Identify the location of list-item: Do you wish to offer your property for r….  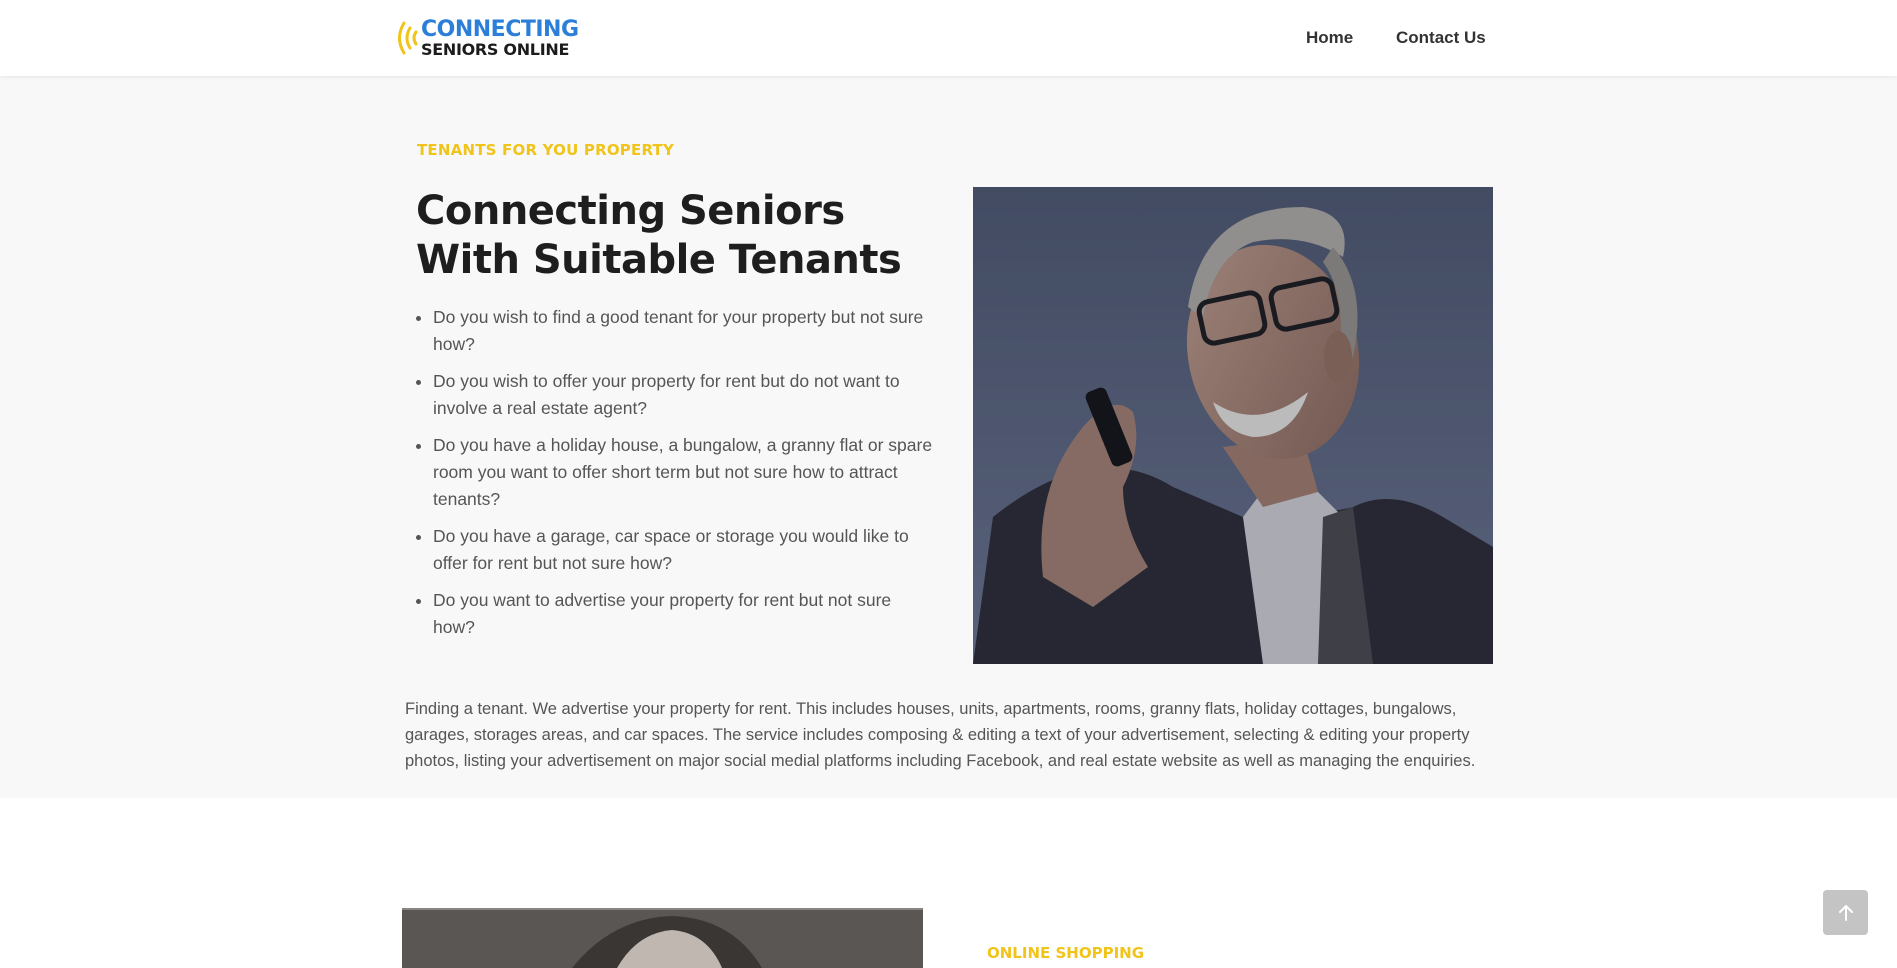
(683, 395).